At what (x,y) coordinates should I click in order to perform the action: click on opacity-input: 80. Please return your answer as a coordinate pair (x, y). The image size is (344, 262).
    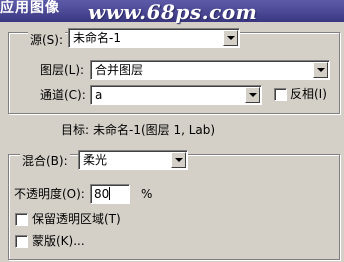
    Looking at the image, I should click on (110, 194).